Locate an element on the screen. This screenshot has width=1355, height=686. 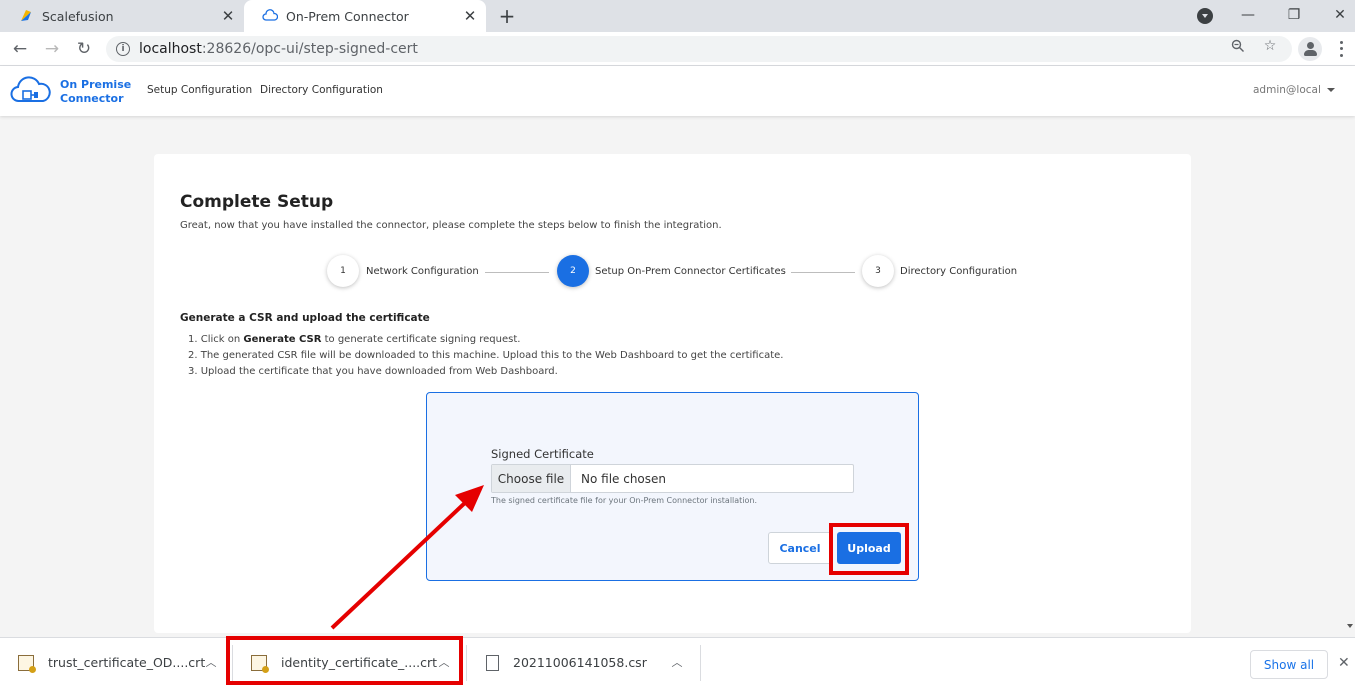
logo-text: On Premise Connector is located at coordinates (95, 92).